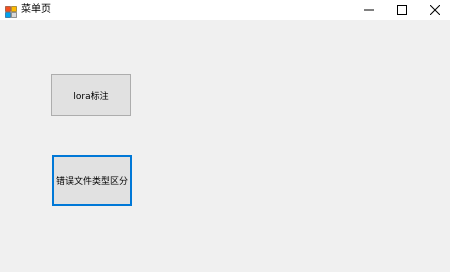 The image size is (450, 272). What do you see at coordinates (92, 180) in the screenshot?
I see `error-file-type-button: 错误文件类型区分` at bounding box center [92, 180].